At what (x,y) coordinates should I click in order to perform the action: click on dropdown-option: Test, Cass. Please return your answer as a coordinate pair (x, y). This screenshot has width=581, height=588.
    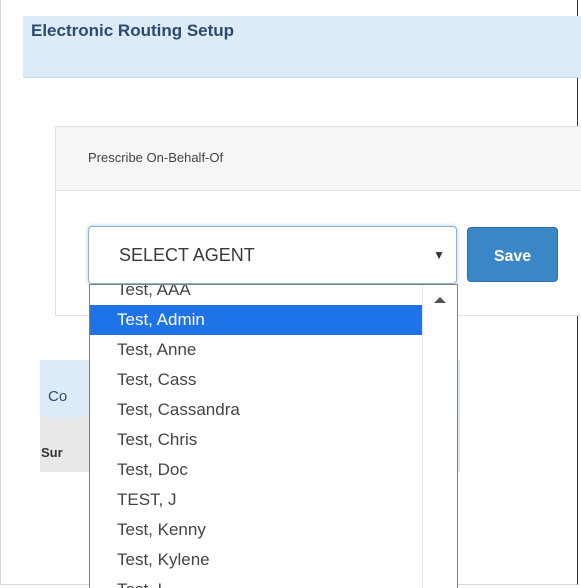
    Looking at the image, I should click on (256, 380).